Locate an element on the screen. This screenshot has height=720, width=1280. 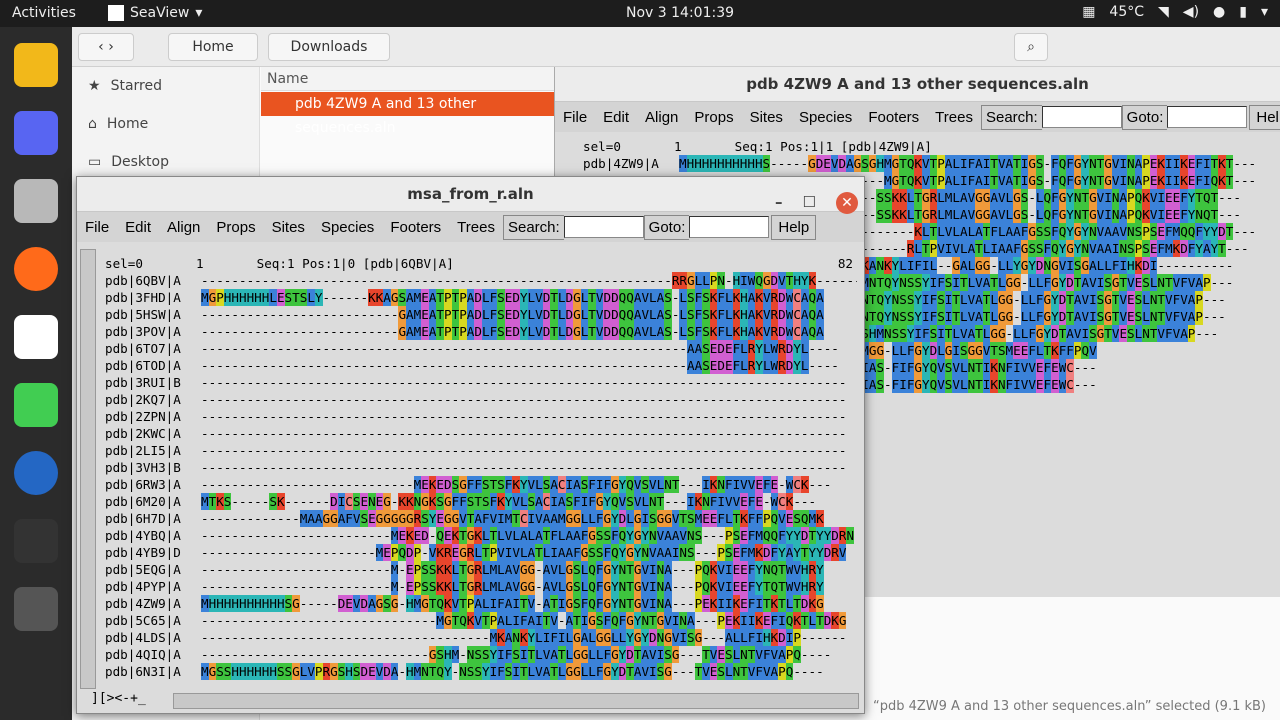
seaview-icon is located at coordinates (36, 609).